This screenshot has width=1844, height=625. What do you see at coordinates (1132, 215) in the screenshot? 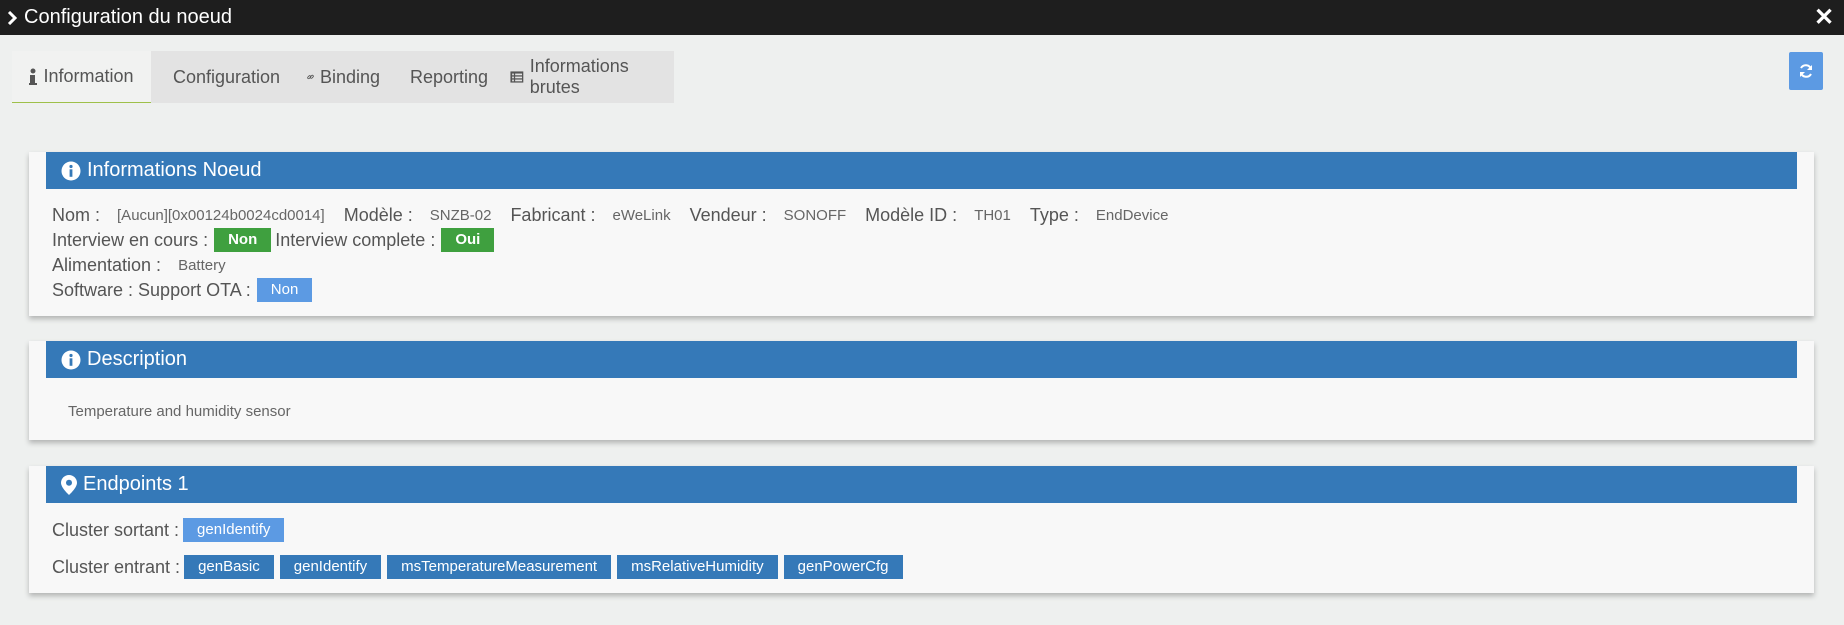
I see `type-value: EndDevice` at bounding box center [1132, 215].